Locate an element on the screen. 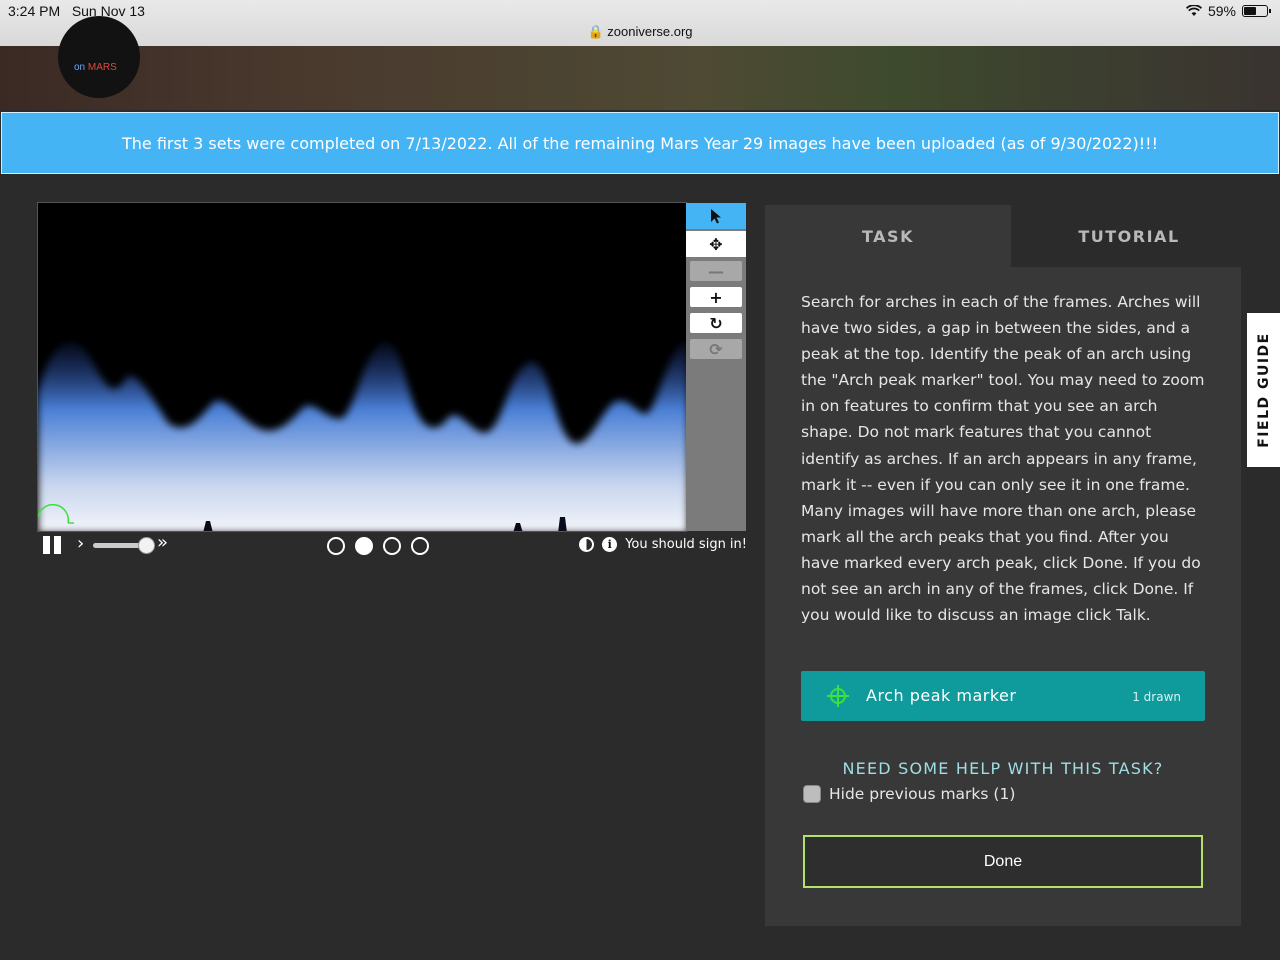 Image resolution: width=1280 pixels, height=960 pixels. status-right: 59% is located at coordinates (1228, 11).